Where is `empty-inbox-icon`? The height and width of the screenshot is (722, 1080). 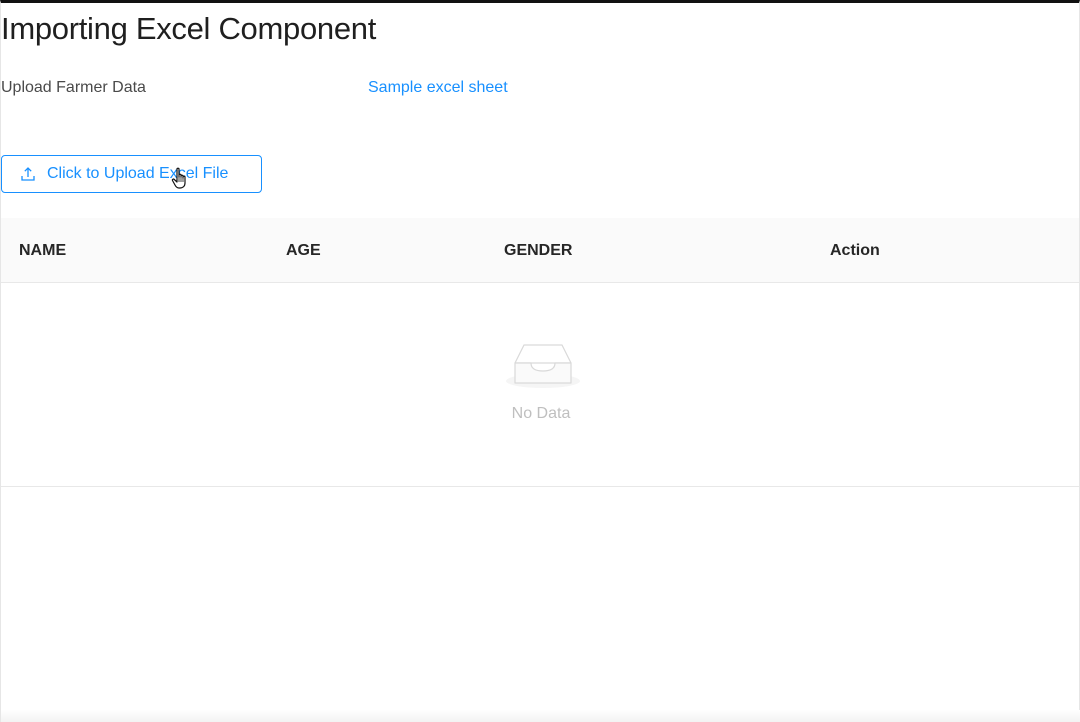 empty-inbox-icon is located at coordinates (543, 366).